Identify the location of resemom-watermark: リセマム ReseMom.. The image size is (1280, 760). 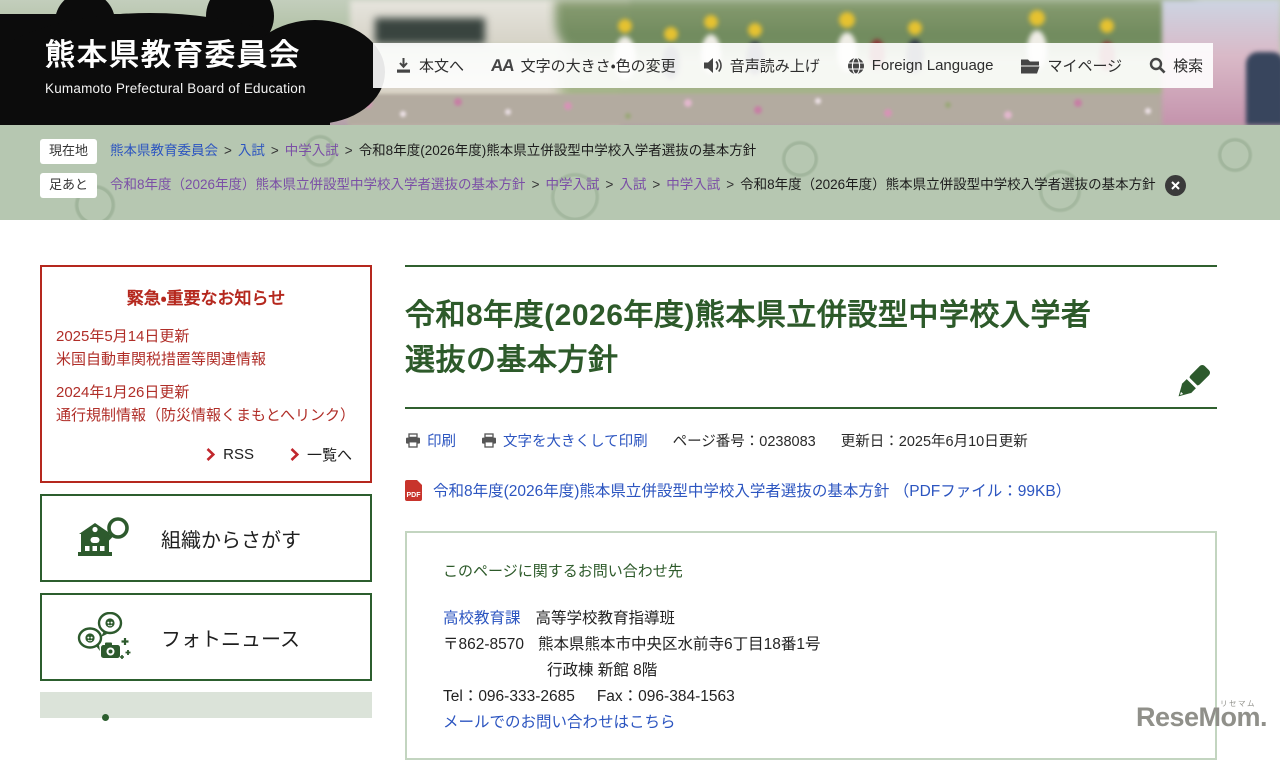
(1202, 716).